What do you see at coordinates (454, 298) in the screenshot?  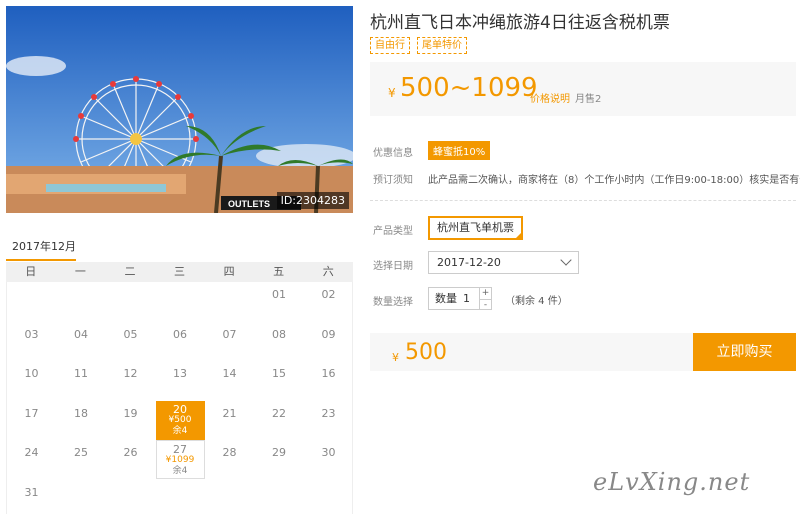 I see `quantity-input: 数量 1` at bounding box center [454, 298].